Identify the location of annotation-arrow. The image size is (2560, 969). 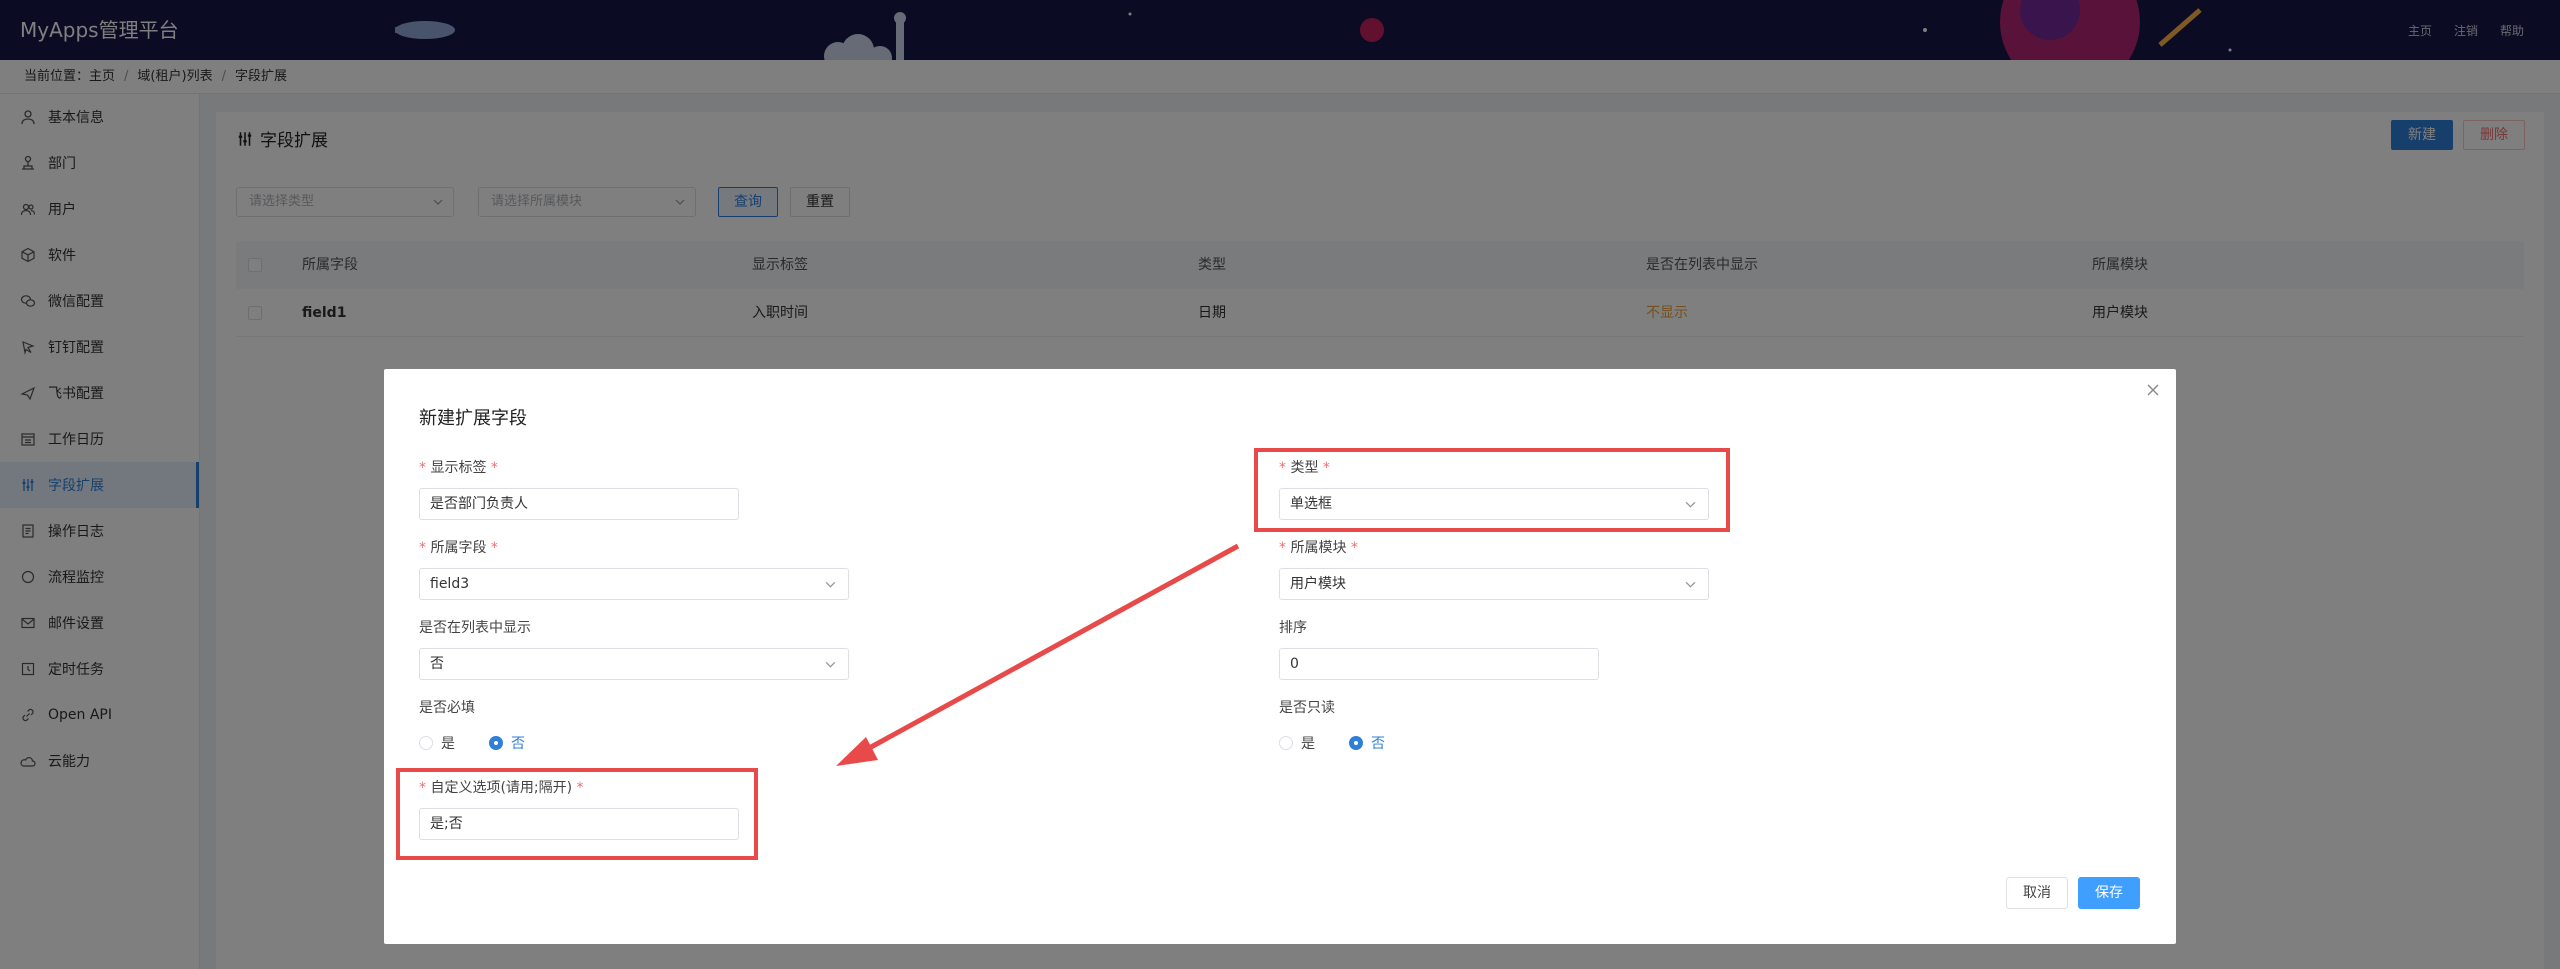
(1038, 654).